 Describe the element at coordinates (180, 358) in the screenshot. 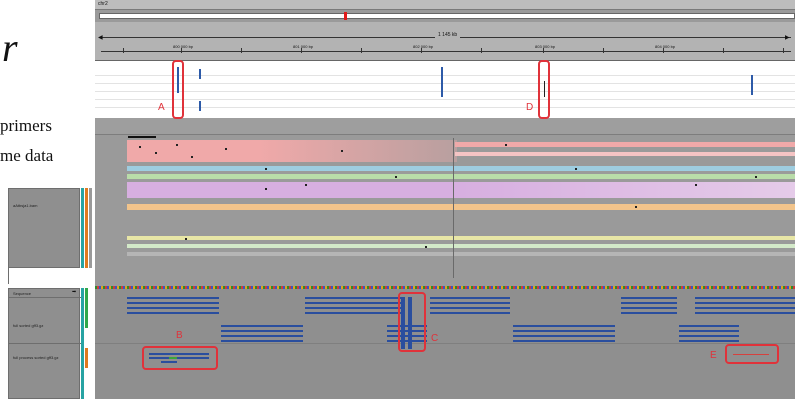

I see `callout-b-box` at that location.